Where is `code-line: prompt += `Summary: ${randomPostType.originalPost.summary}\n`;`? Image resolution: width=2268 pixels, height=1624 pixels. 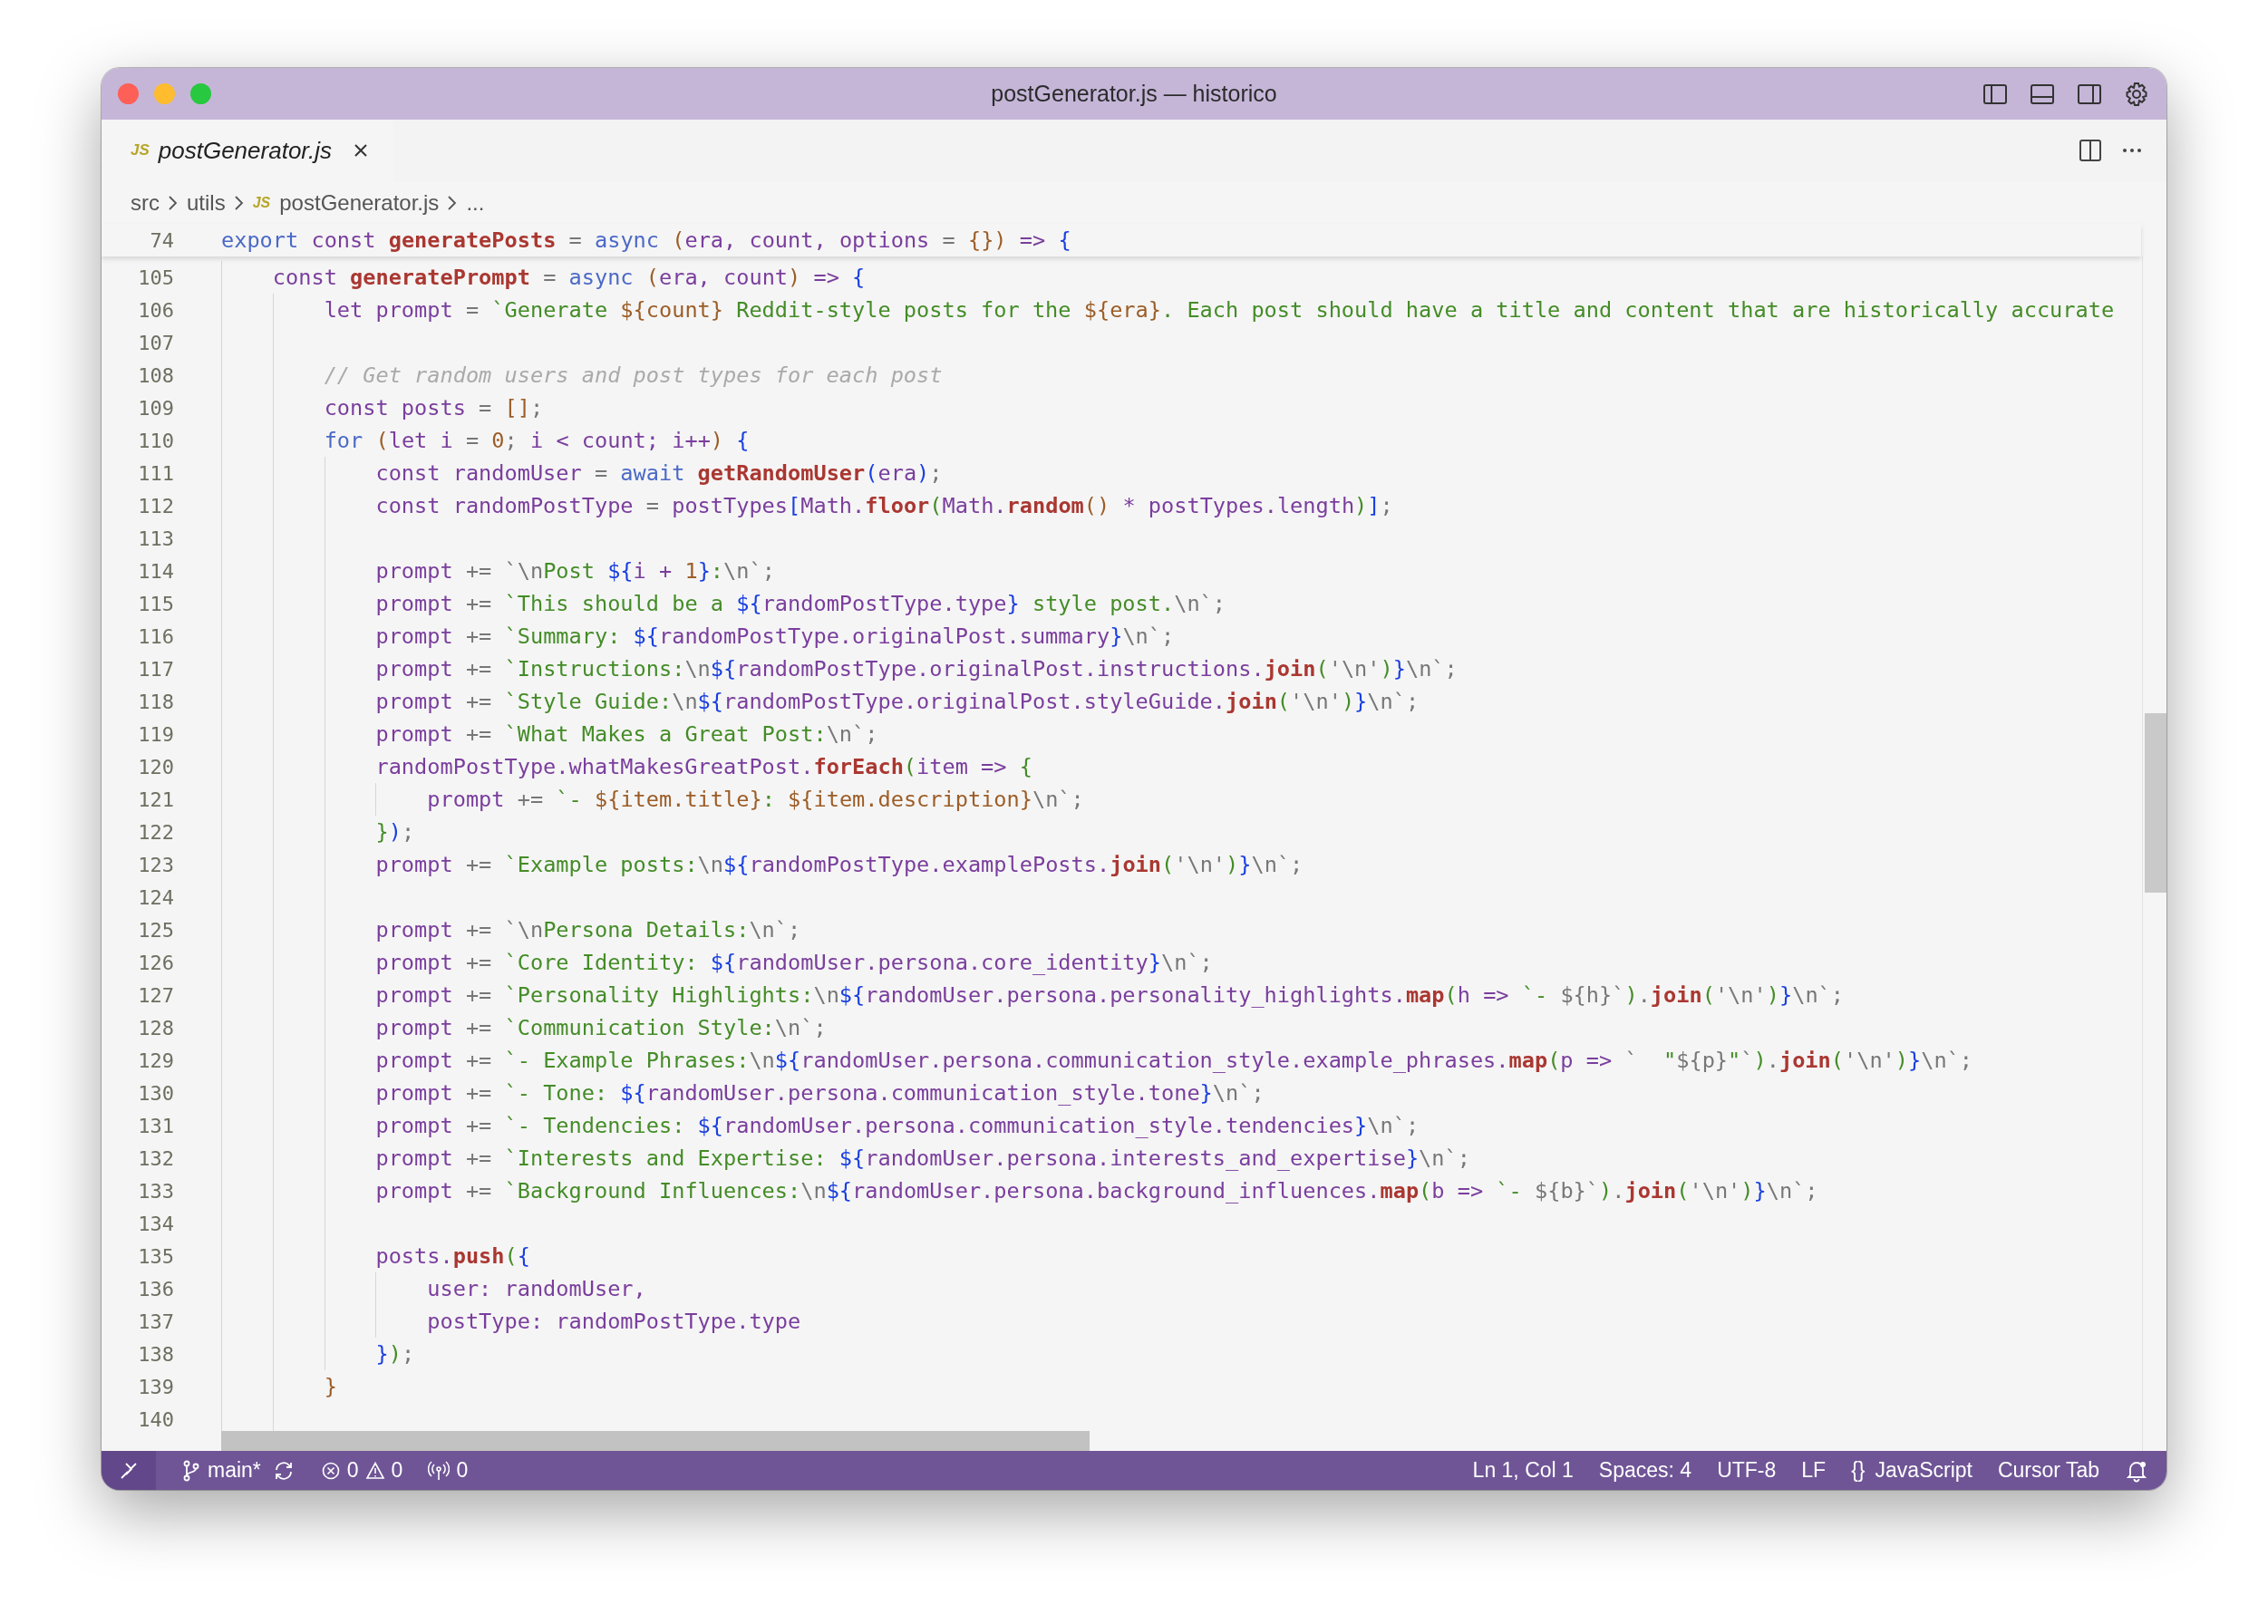 code-line: prompt += `Summary: ${randomPostType.originalPost.summary}\n`; is located at coordinates (775, 637).